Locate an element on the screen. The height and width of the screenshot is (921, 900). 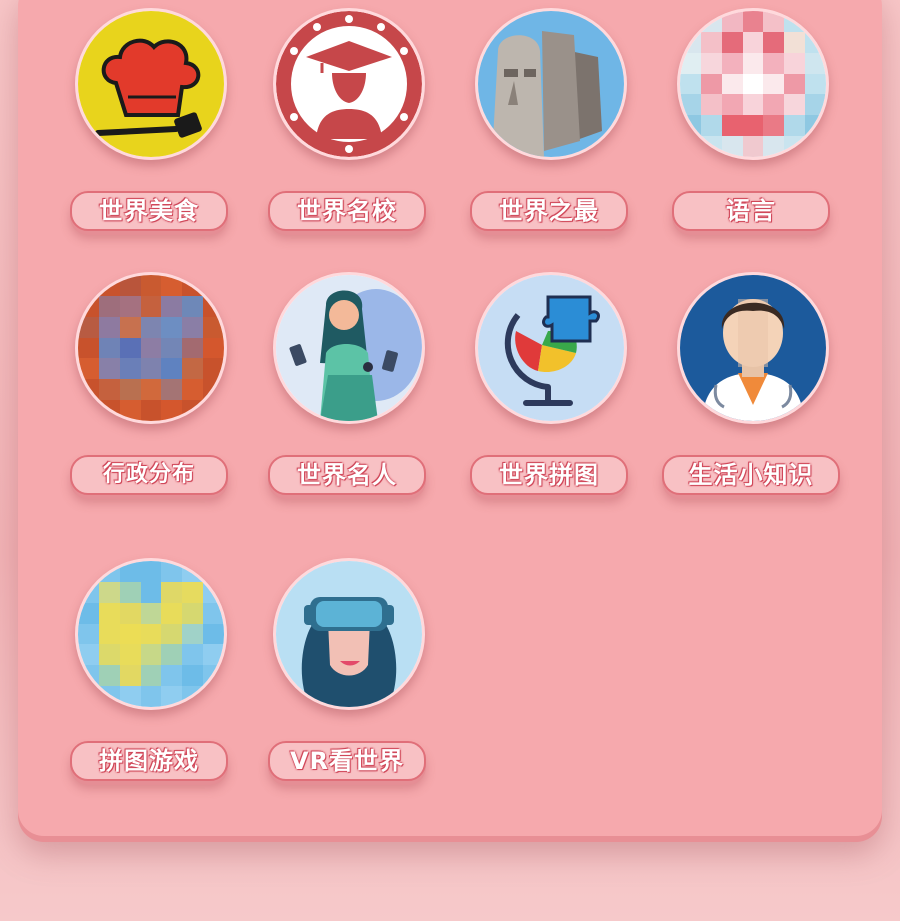
doctor-icon is located at coordinates (753, 348).